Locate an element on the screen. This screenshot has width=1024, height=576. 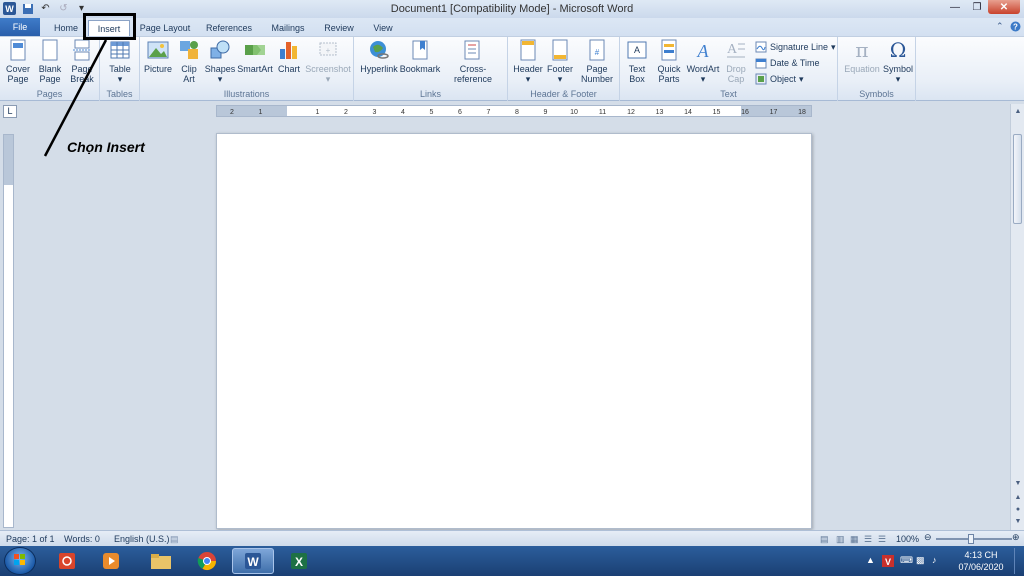
insert-highlight-box is located at coordinates (109, 26).